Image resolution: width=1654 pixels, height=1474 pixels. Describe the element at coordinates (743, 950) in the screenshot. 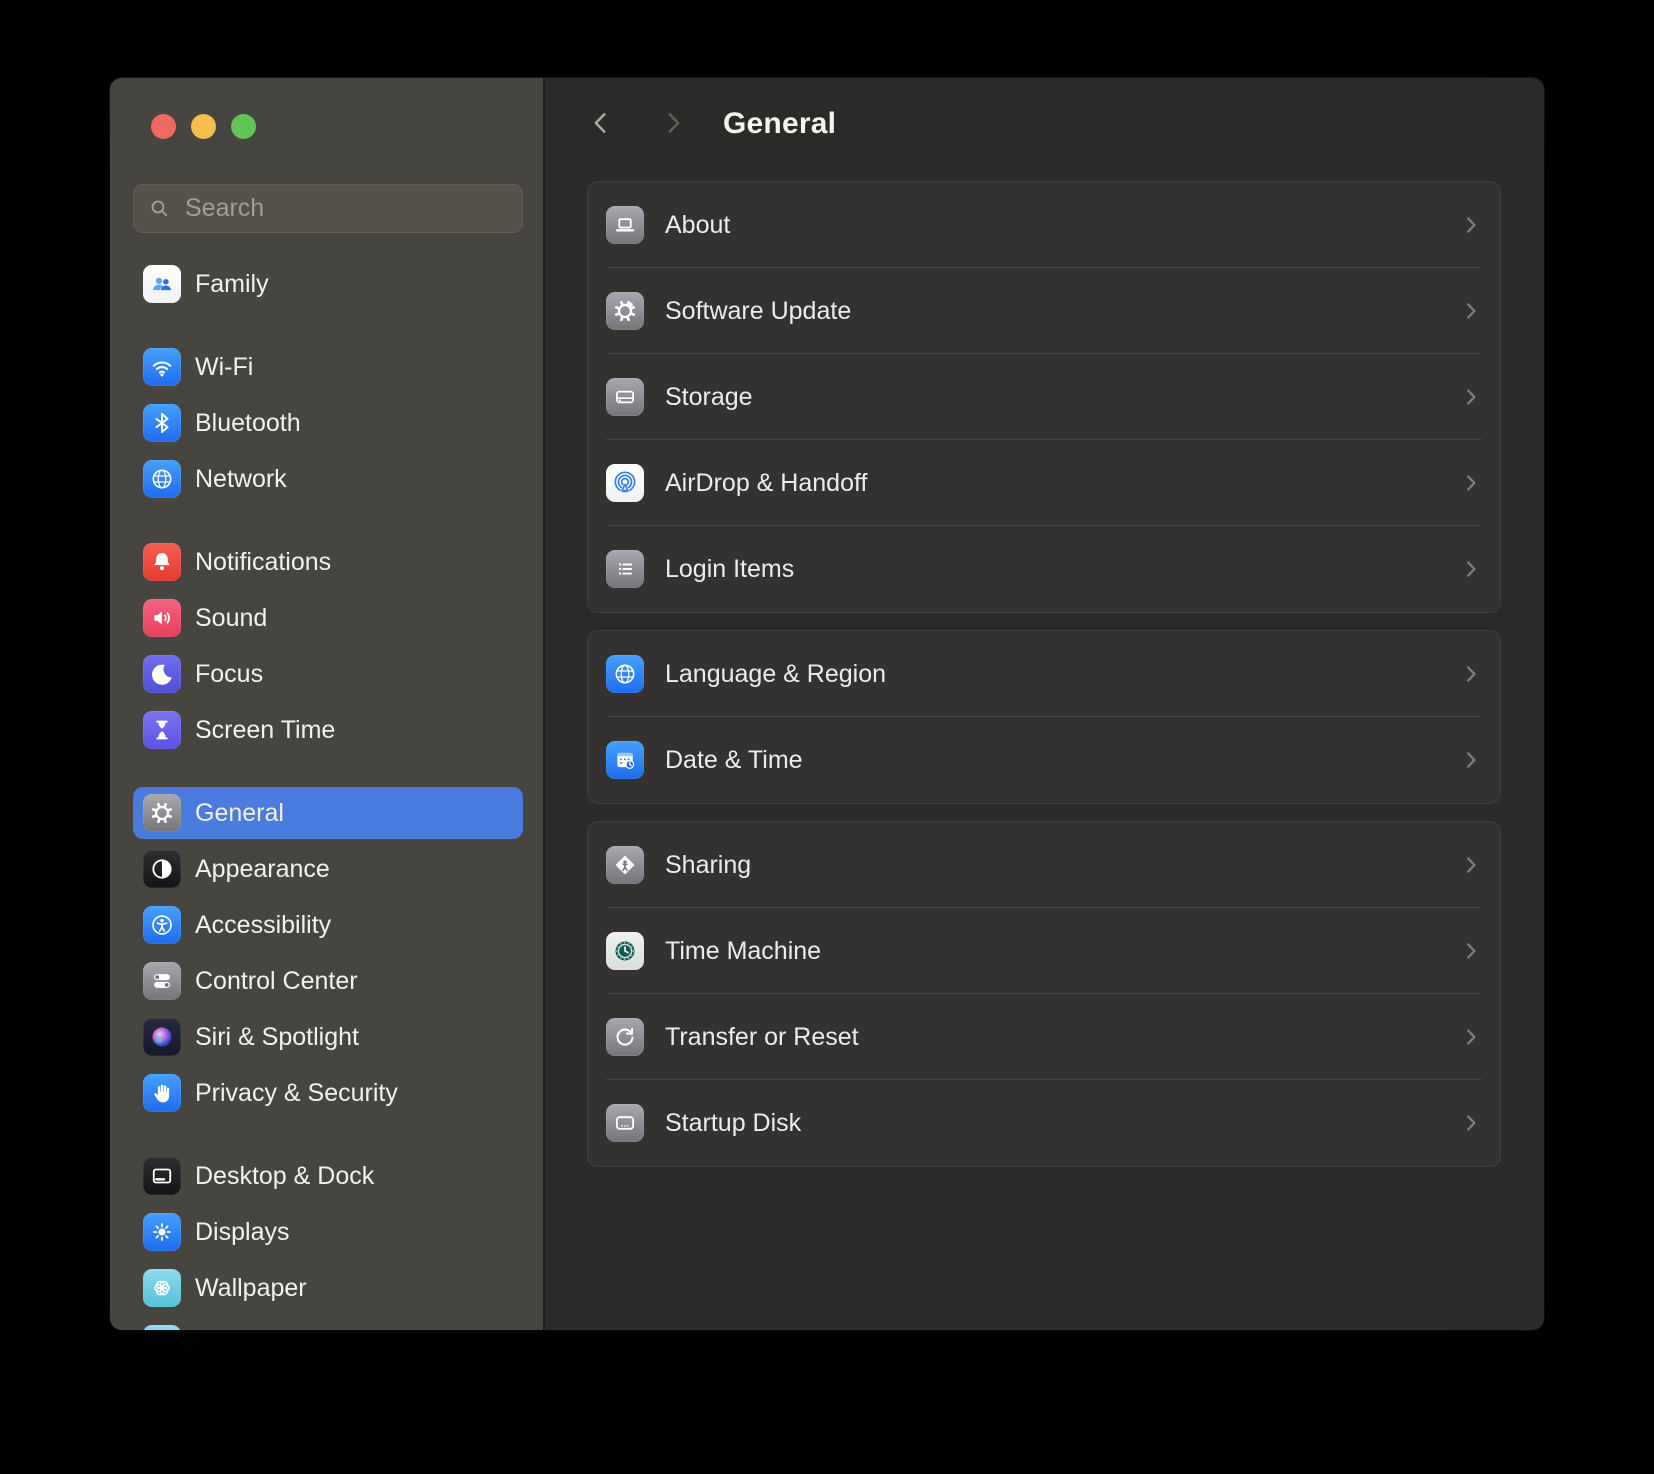

I see `settings-row-label: Time Machine` at that location.